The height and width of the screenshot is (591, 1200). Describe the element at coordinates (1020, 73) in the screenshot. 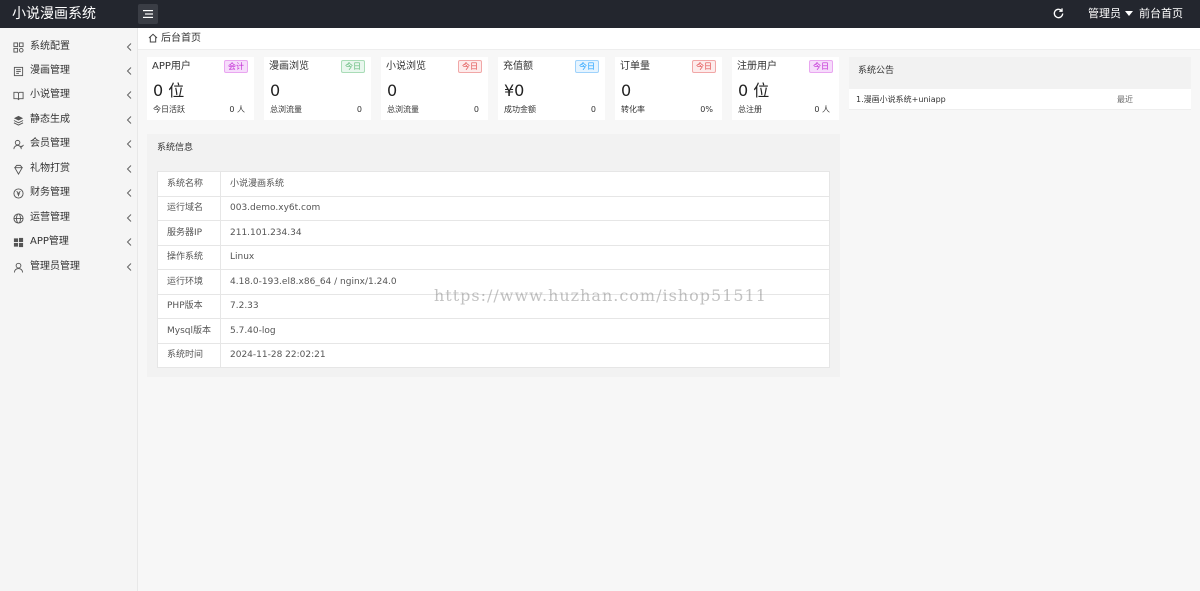

I see `notice-header: 系统公告` at that location.